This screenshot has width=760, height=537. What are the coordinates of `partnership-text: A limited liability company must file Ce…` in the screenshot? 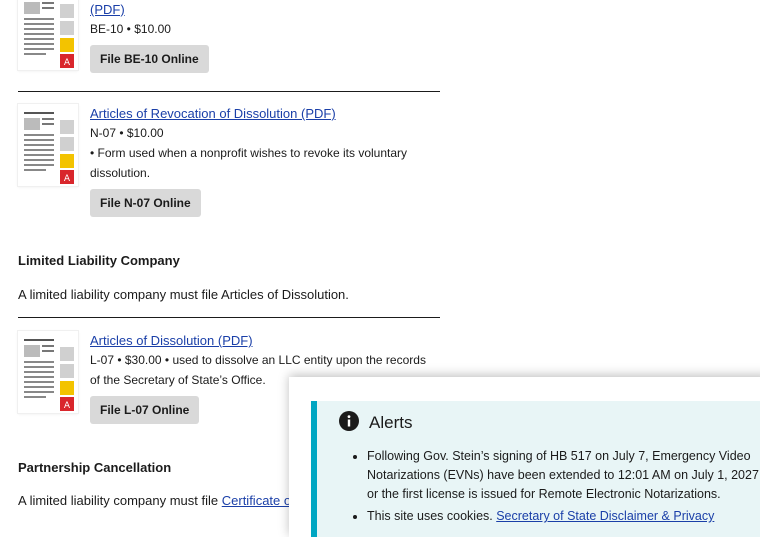 It's located at (156, 500).